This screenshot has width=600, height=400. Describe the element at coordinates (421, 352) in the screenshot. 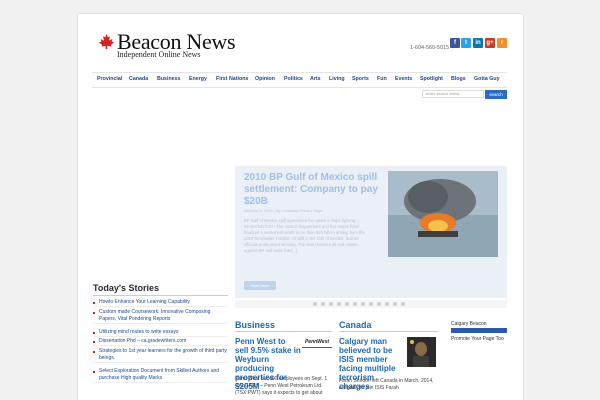

I see `canada-story-thumbnail` at that location.